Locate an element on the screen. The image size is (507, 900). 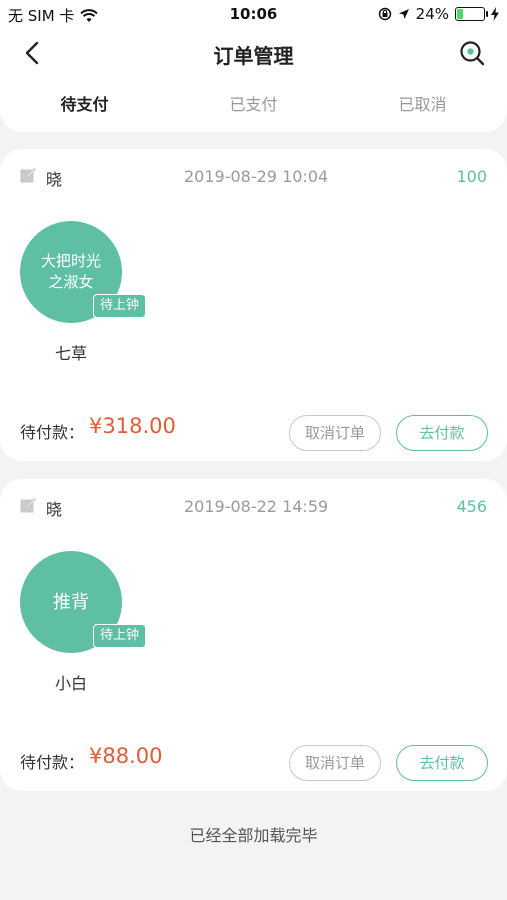
tab-pending-payment: 待支付 is located at coordinates (84, 105).